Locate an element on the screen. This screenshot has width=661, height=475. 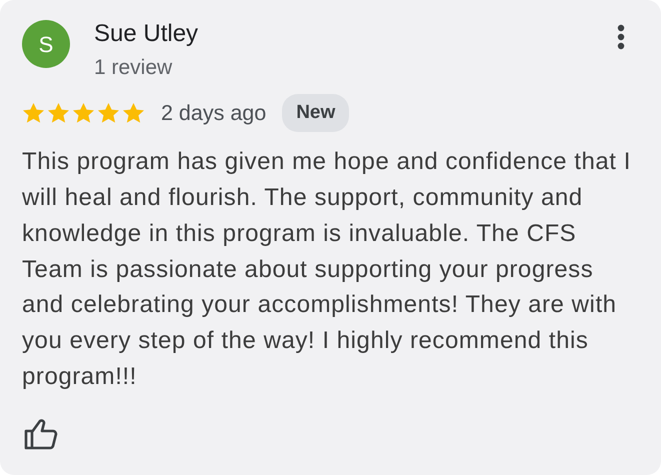
review-time: 2 days ago is located at coordinates (213, 114).